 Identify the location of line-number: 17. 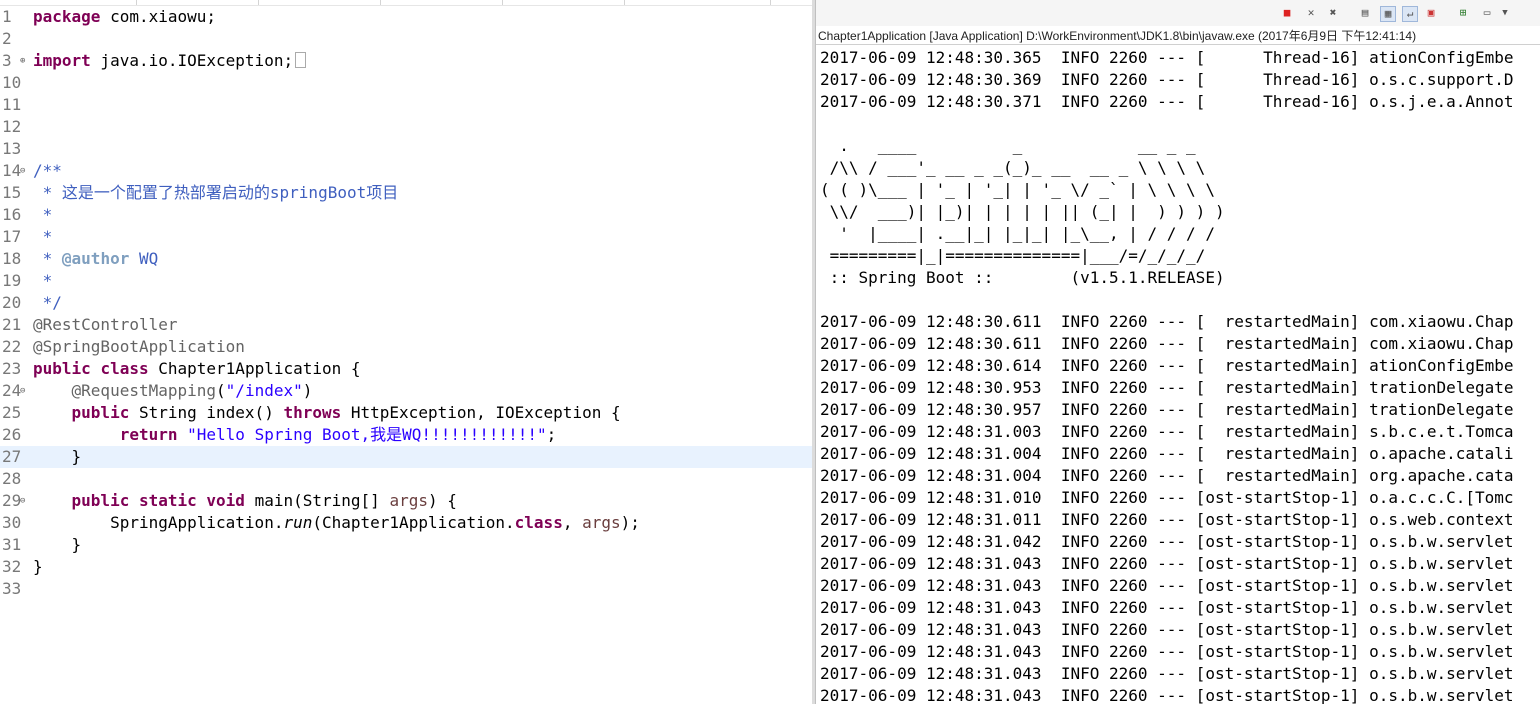
(12, 236).